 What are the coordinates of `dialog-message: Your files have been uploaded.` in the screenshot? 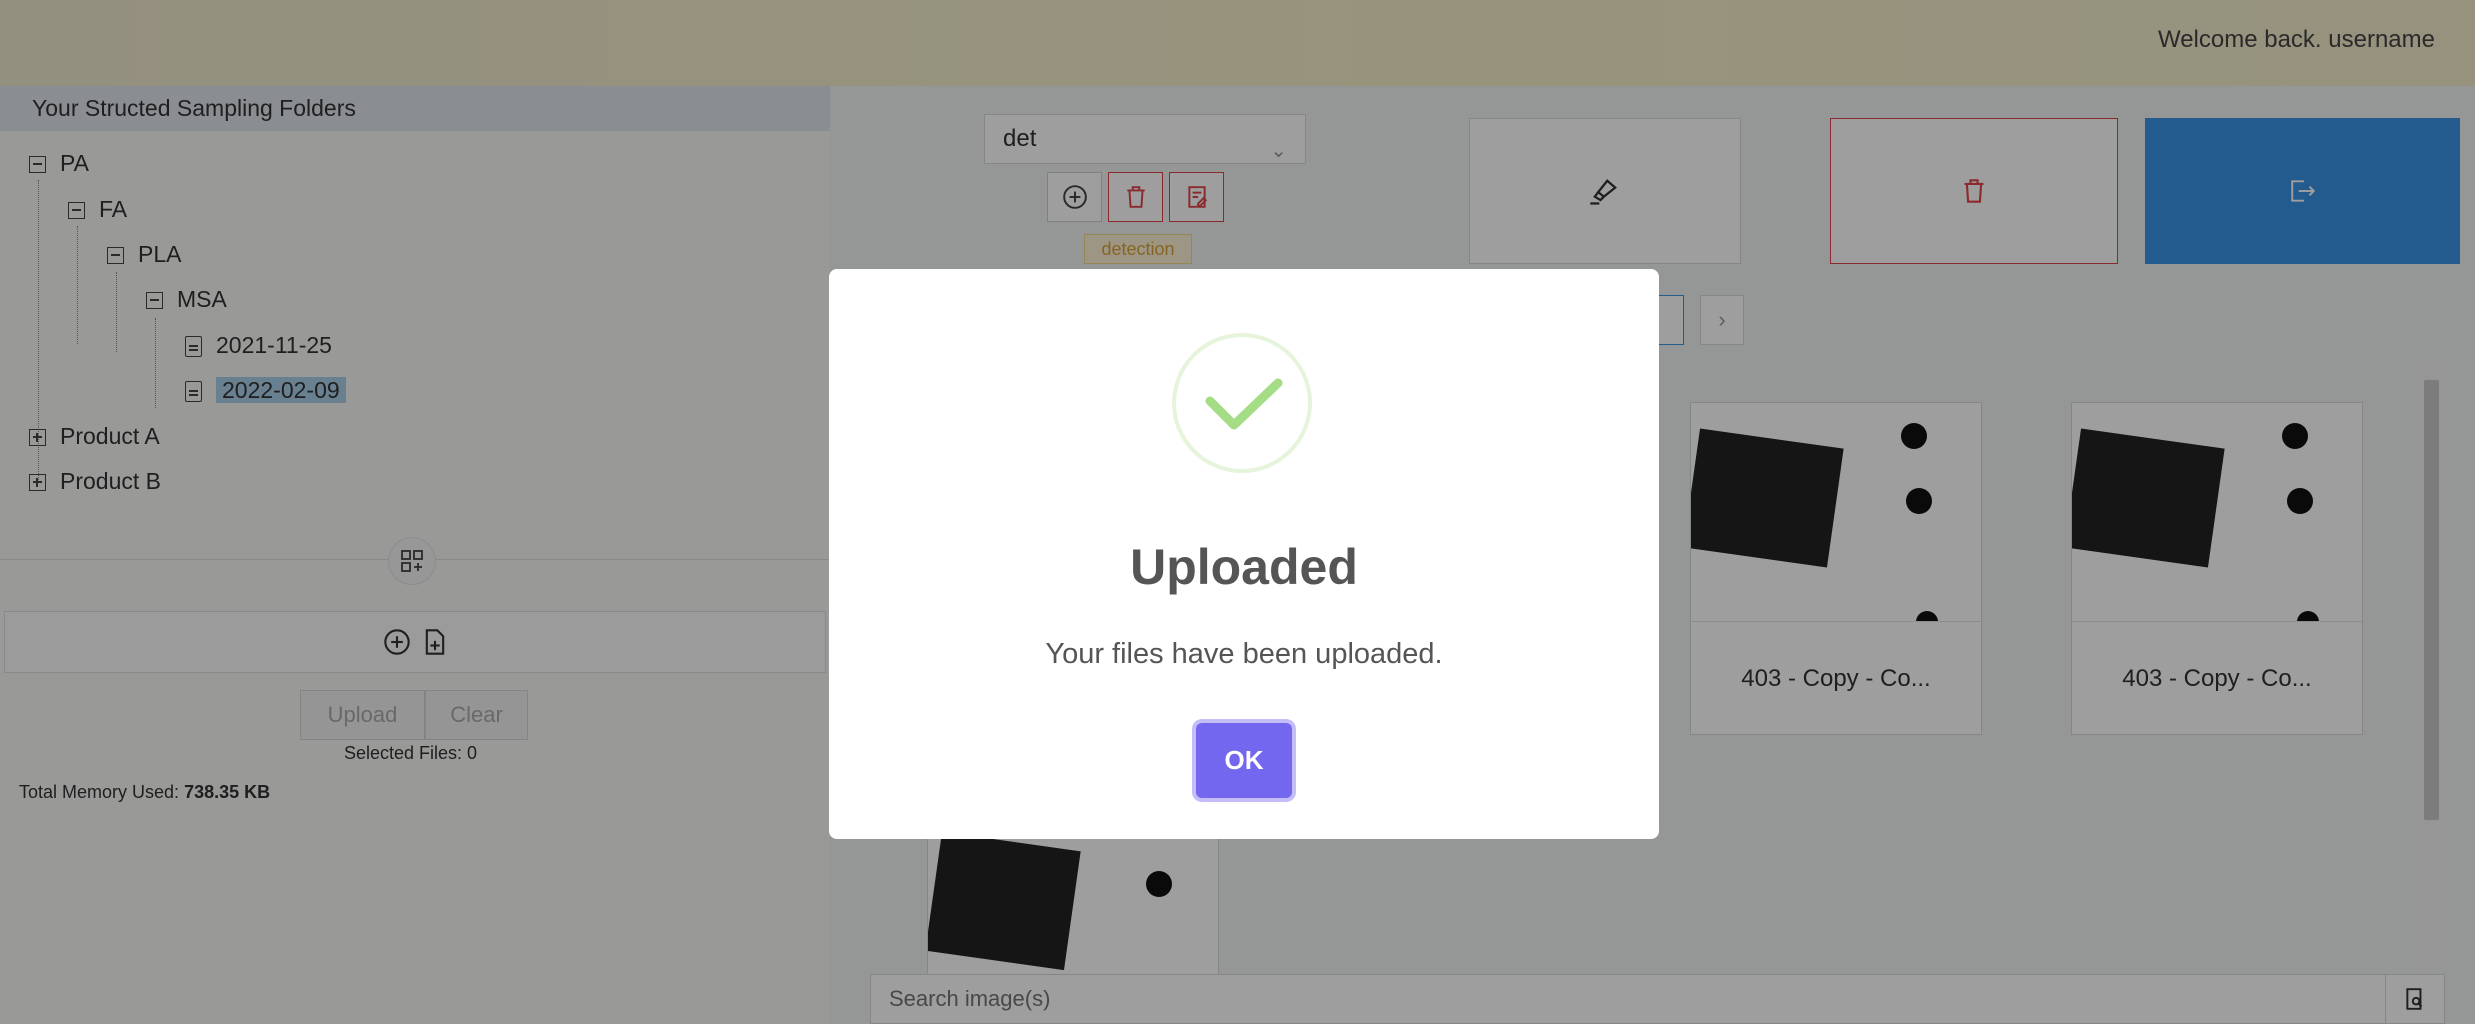 It's located at (1244, 654).